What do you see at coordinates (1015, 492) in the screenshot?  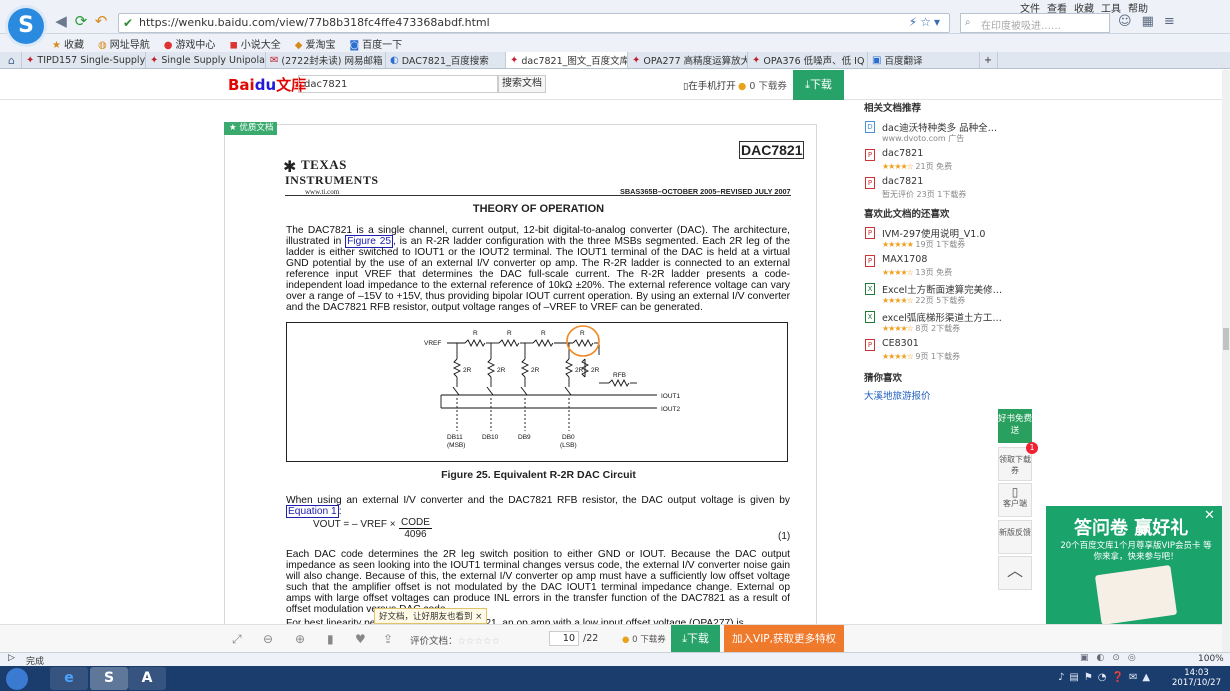 I see `phone-icon: ▯` at bounding box center [1015, 492].